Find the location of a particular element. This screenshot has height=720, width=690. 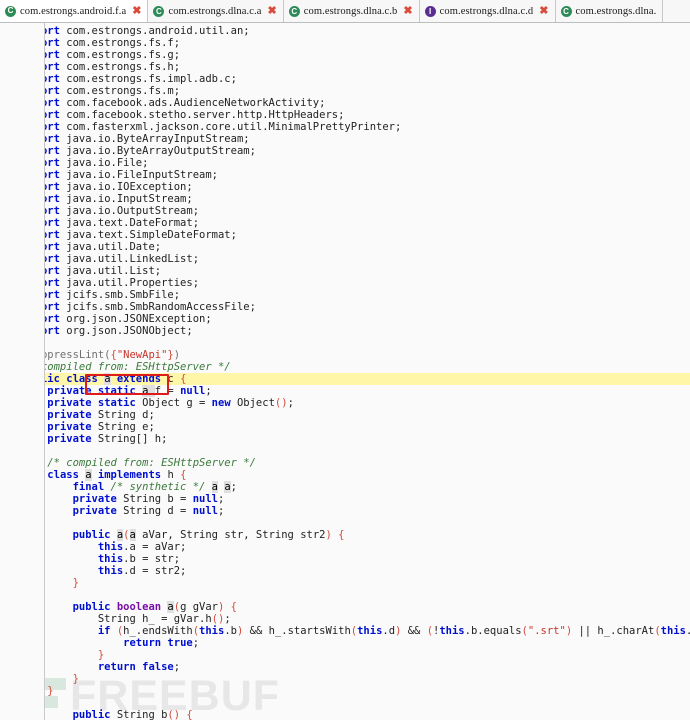

code-line: import java.util.Date; is located at coordinates (345, 247).